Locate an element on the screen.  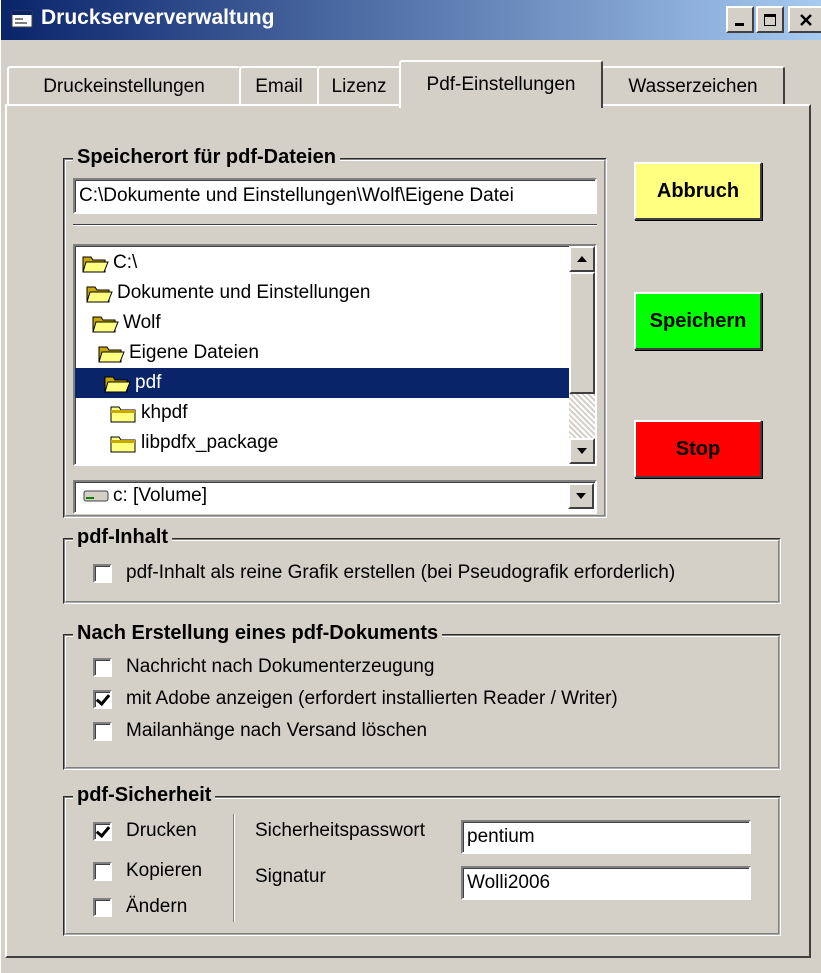
maximize-button is located at coordinates (770, 19).